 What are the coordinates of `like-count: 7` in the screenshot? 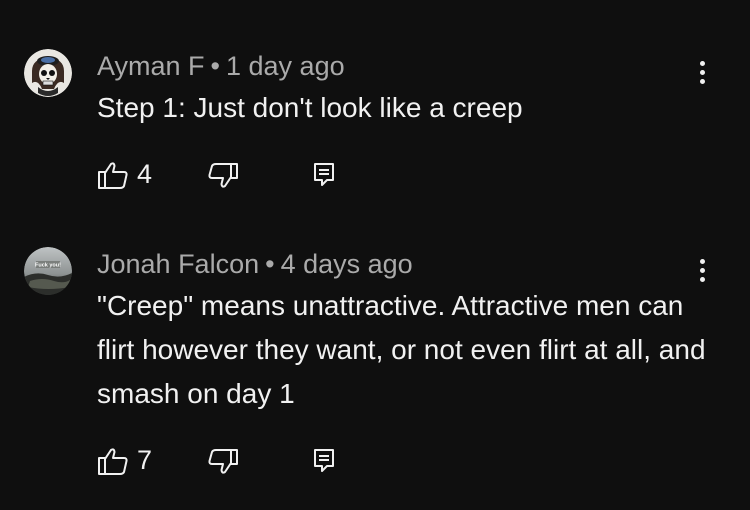 It's located at (145, 460).